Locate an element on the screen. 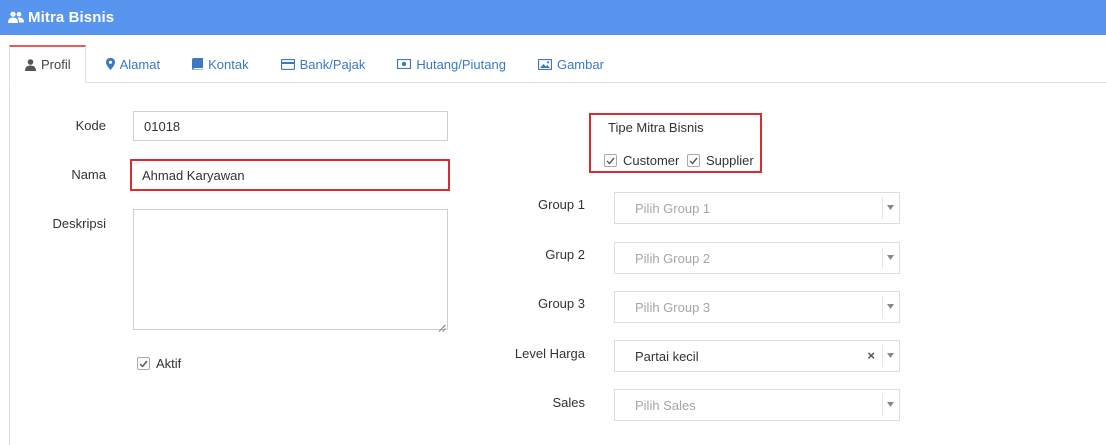 The width and height of the screenshot is (1106, 445). tab-kontak: Kontak is located at coordinates (220, 64).